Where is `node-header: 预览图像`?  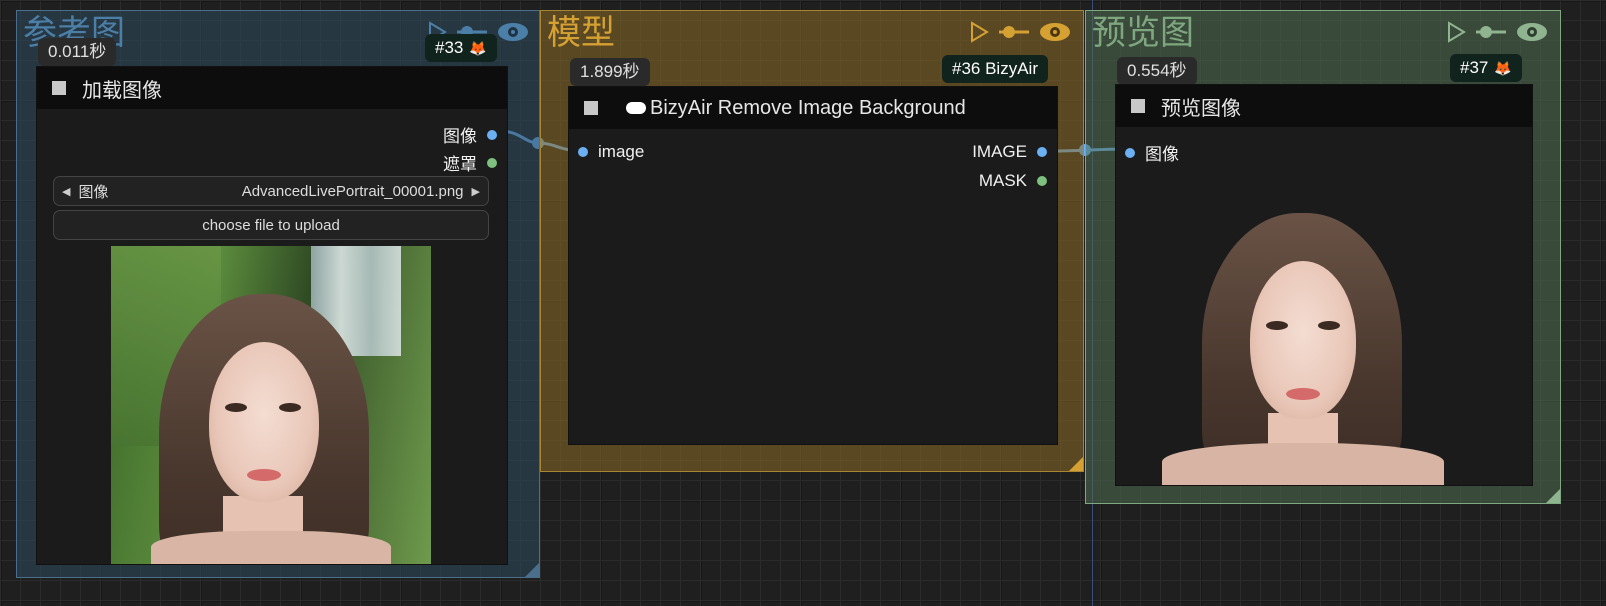
node-header: 预览图像 is located at coordinates (1324, 106).